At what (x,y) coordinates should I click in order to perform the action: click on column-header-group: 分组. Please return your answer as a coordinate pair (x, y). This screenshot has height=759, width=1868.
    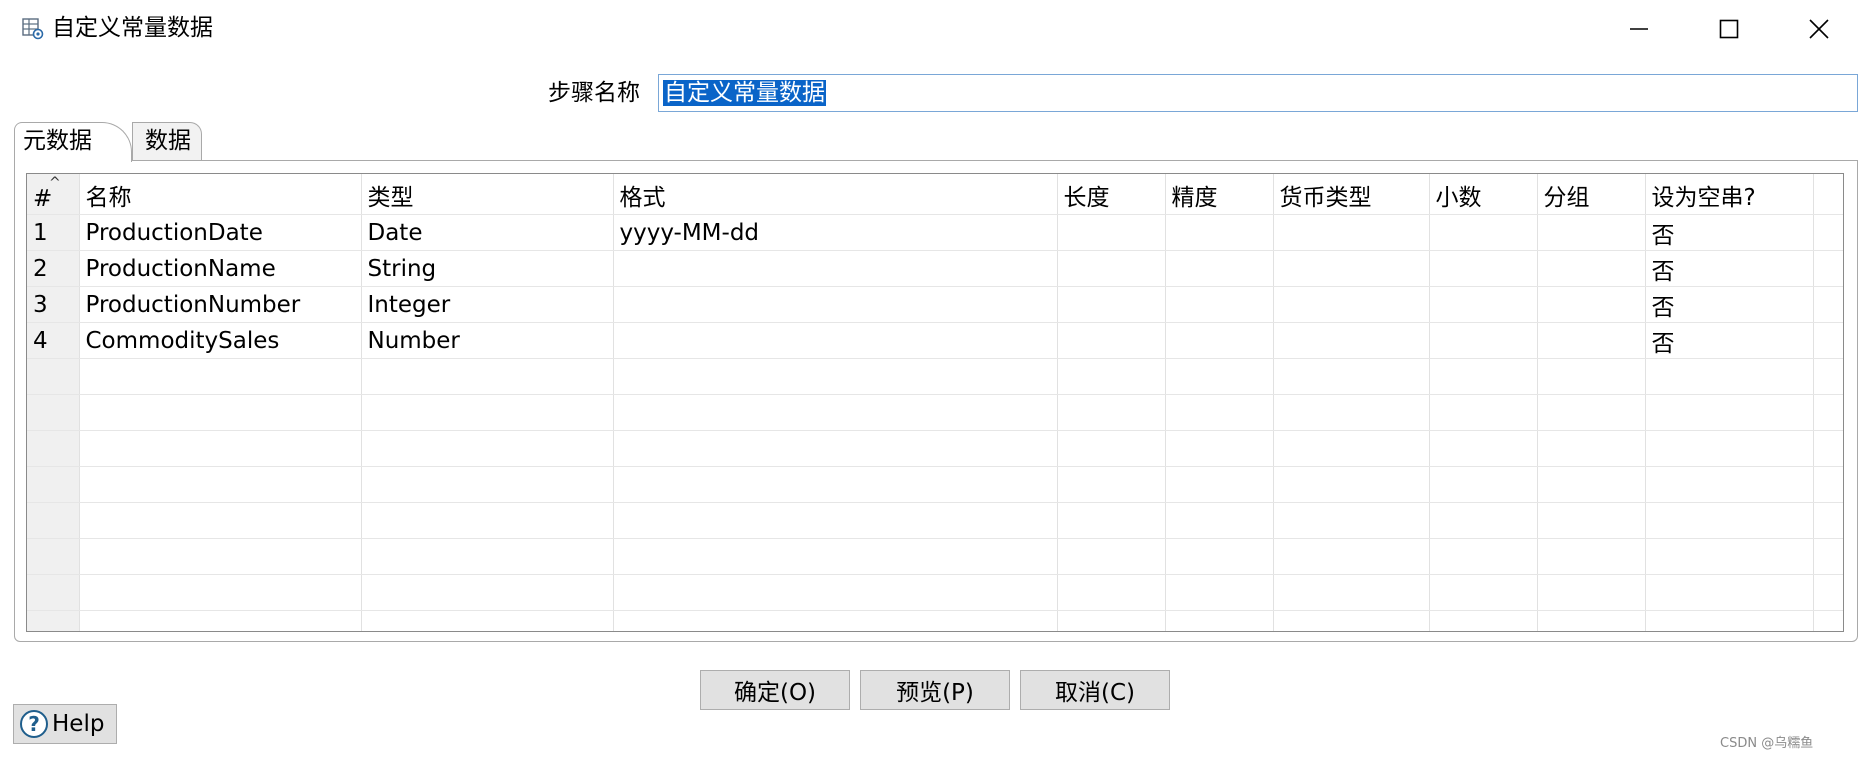
    Looking at the image, I should click on (1591, 194).